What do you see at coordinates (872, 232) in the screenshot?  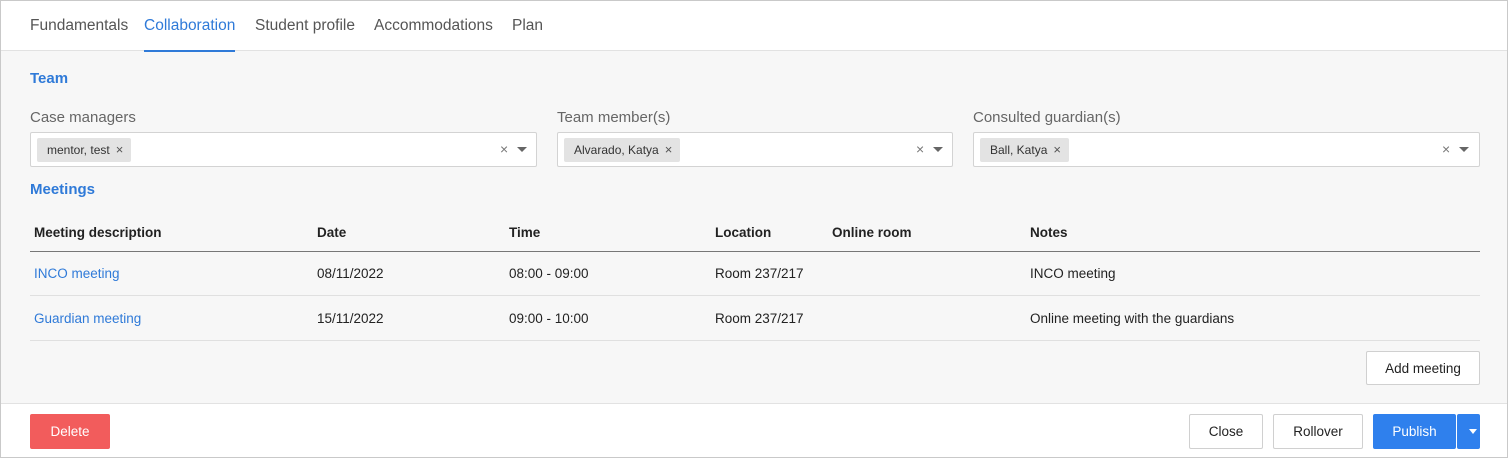 I see `column-header: Online room` at bounding box center [872, 232].